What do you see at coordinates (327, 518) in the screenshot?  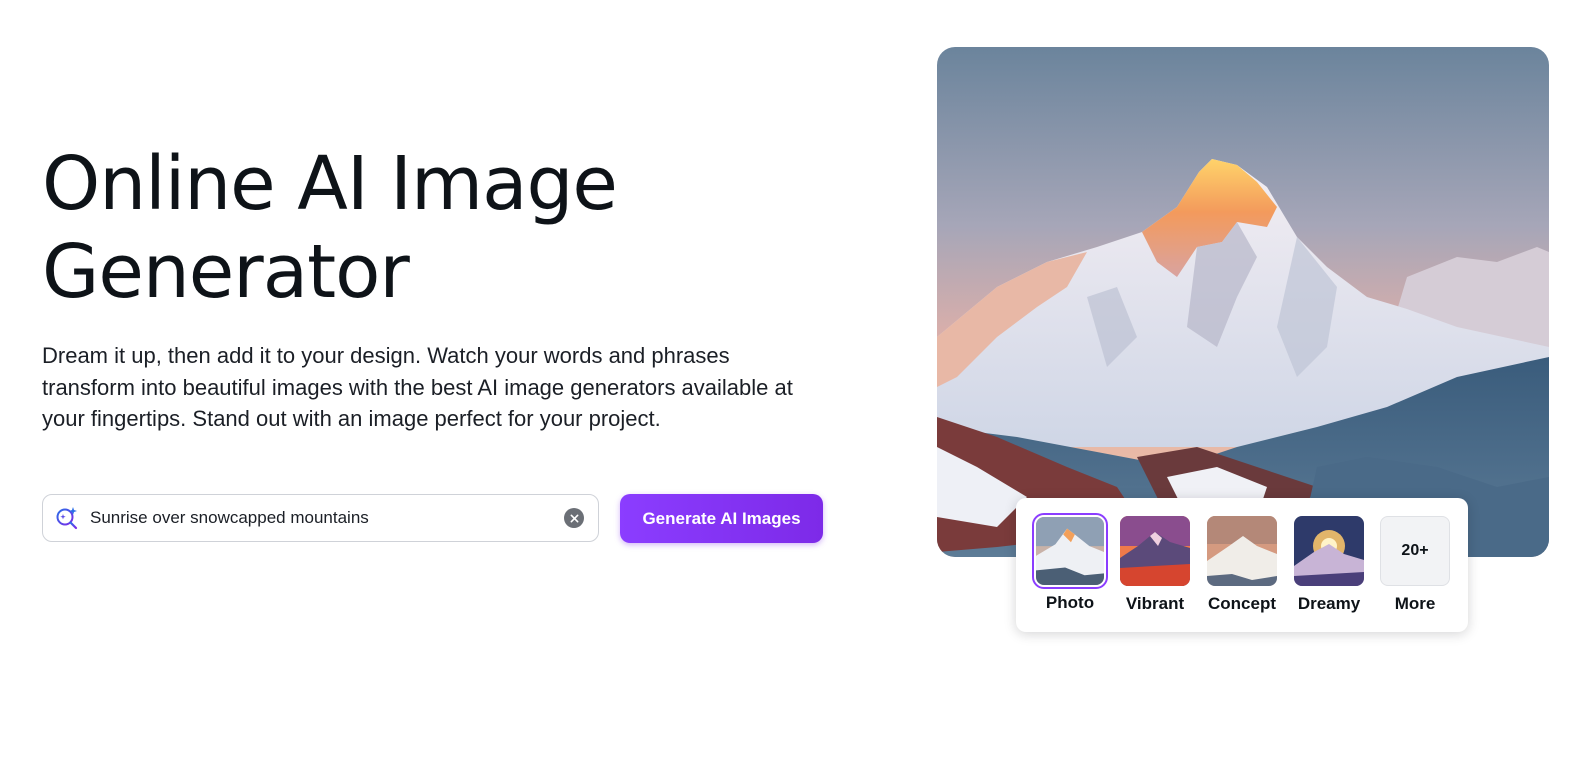 I see `prompt-input` at bounding box center [327, 518].